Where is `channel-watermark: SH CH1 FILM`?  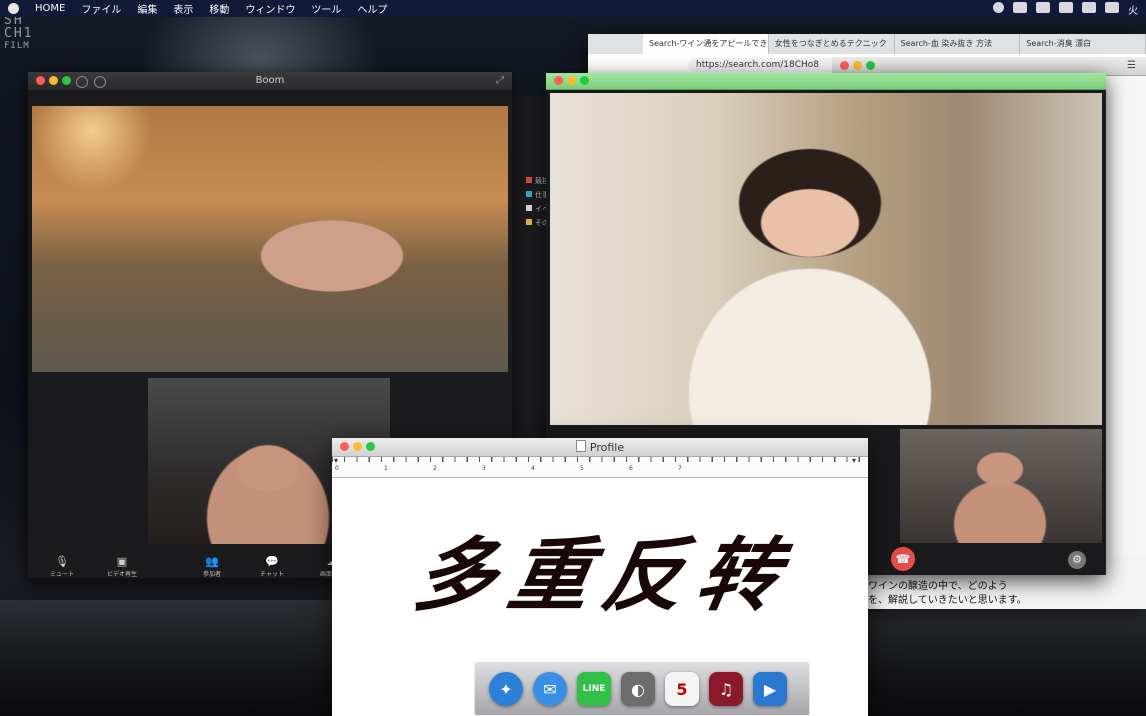 channel-watermark: SH CH1 FILM is located at coordinates (35, 33).